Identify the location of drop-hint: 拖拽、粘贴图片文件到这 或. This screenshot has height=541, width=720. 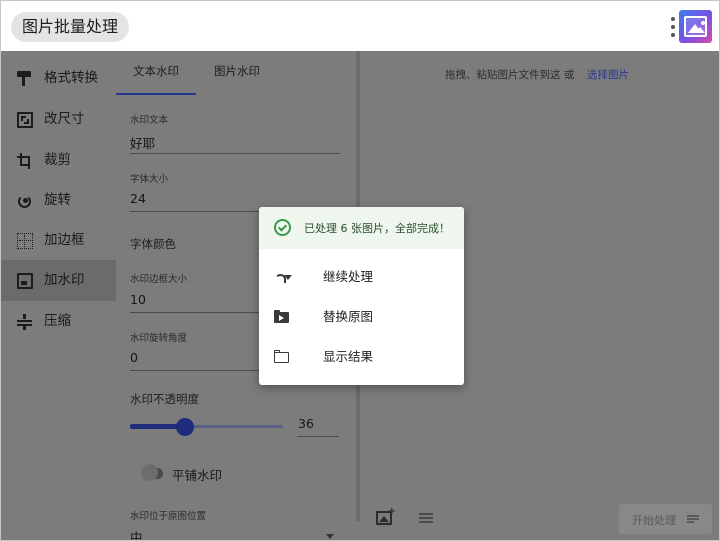
(510, 75).